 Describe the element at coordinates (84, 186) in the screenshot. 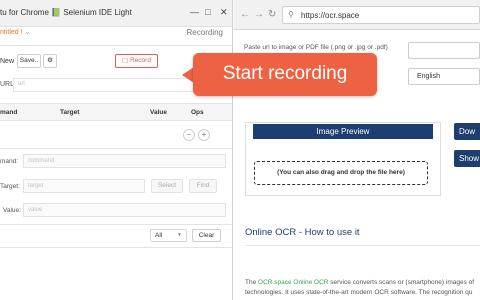

I see `target-input: target` at that location.